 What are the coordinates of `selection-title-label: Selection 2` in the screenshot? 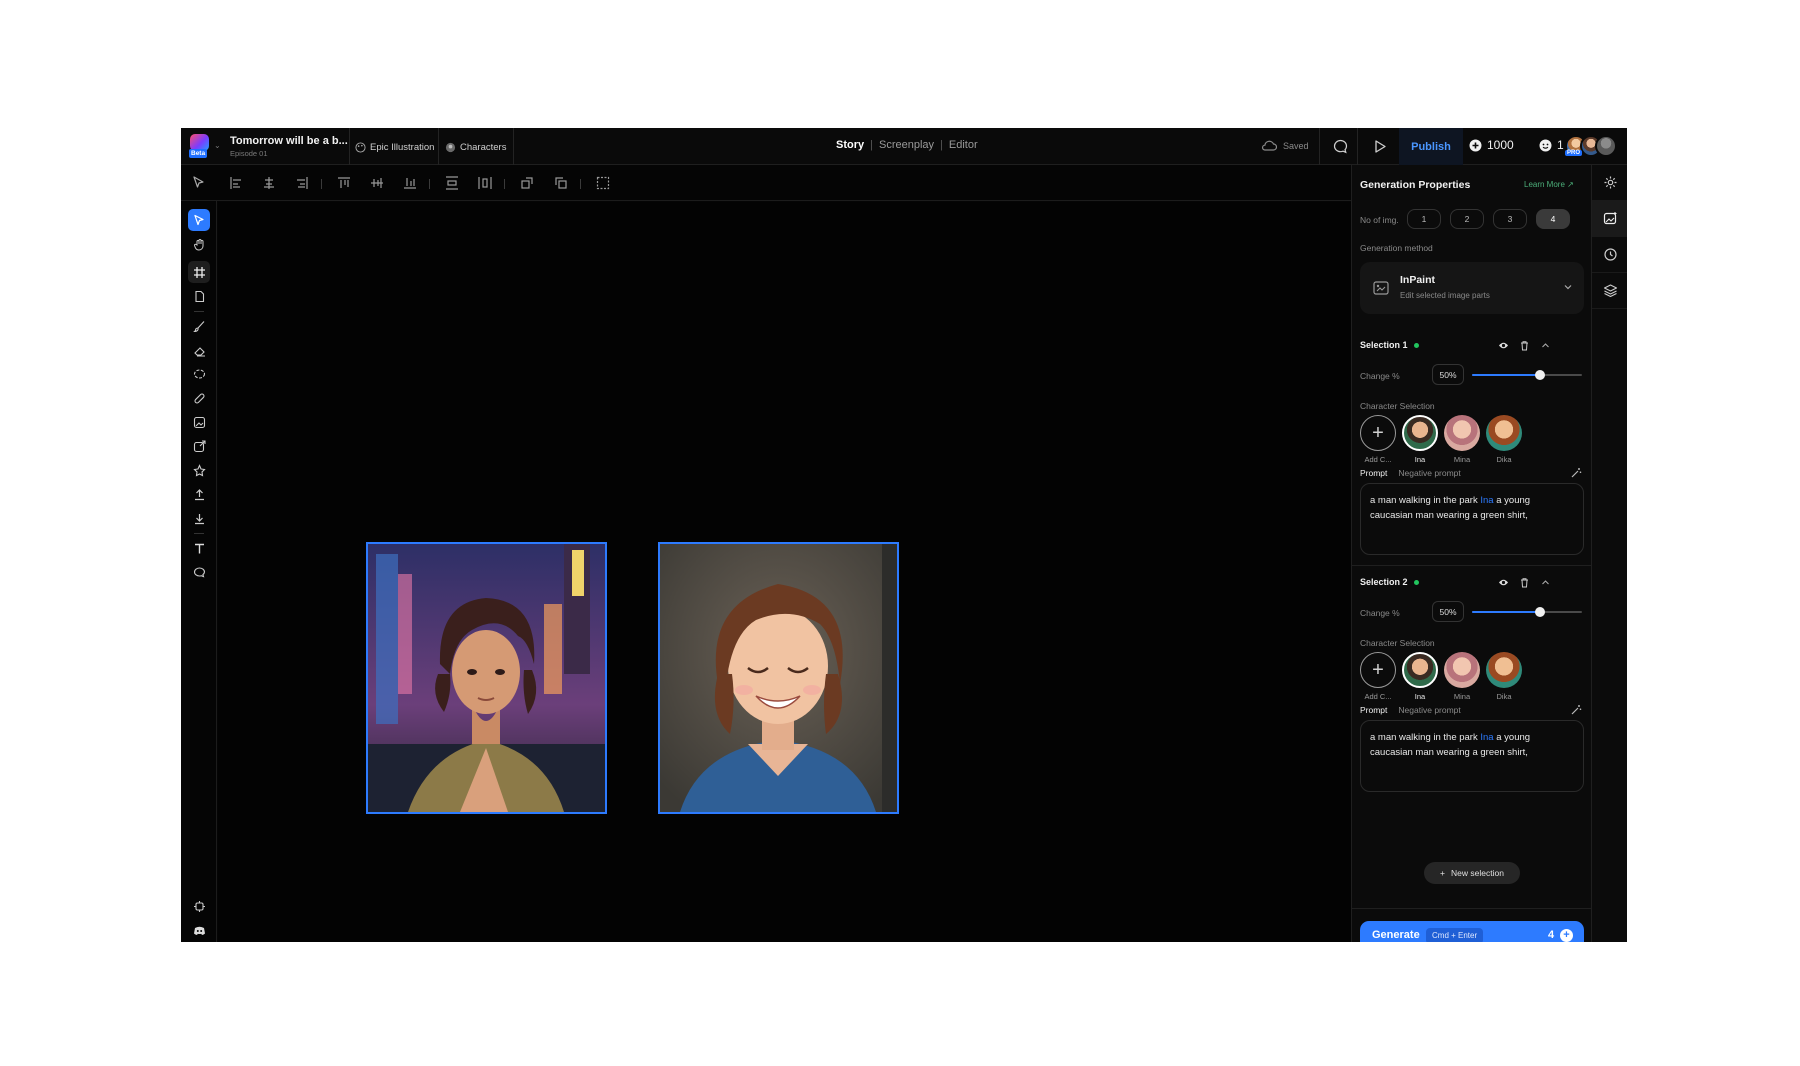 It's located at (1384, 582).